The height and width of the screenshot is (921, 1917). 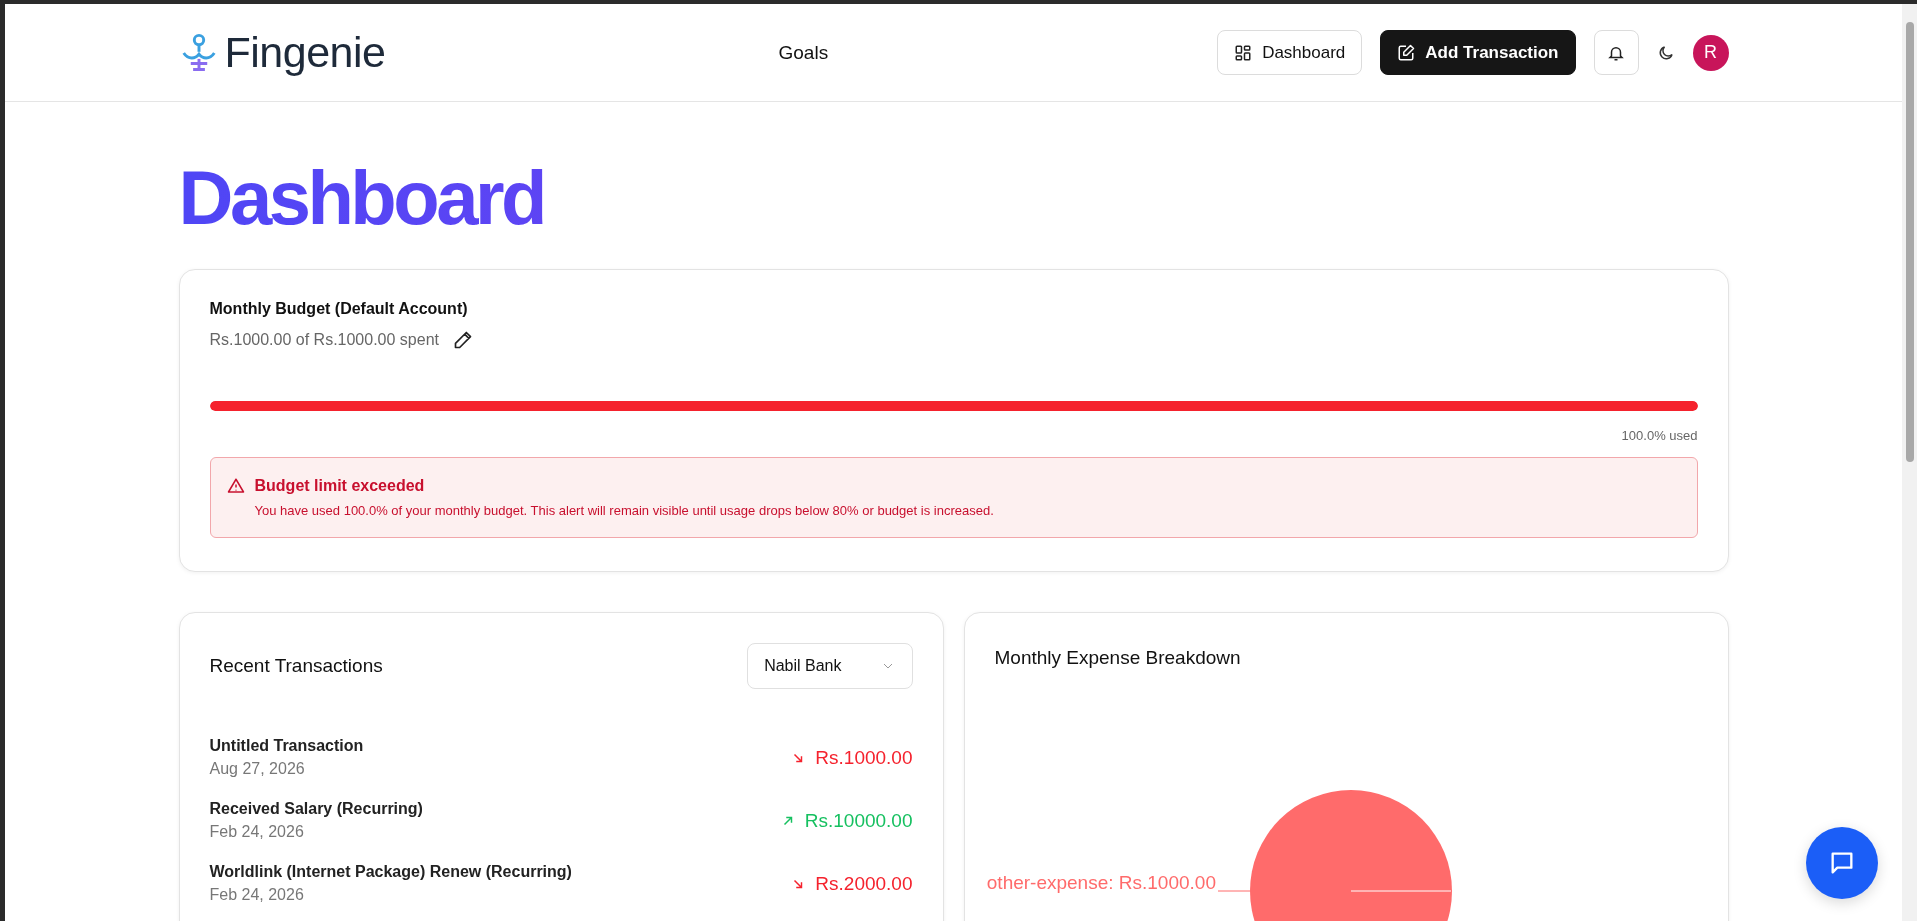 What do you see at coordinates (286, 746) in the screenshot?
I see `transaction-title: Untitled Transaction` at bounding box center [286, 746].